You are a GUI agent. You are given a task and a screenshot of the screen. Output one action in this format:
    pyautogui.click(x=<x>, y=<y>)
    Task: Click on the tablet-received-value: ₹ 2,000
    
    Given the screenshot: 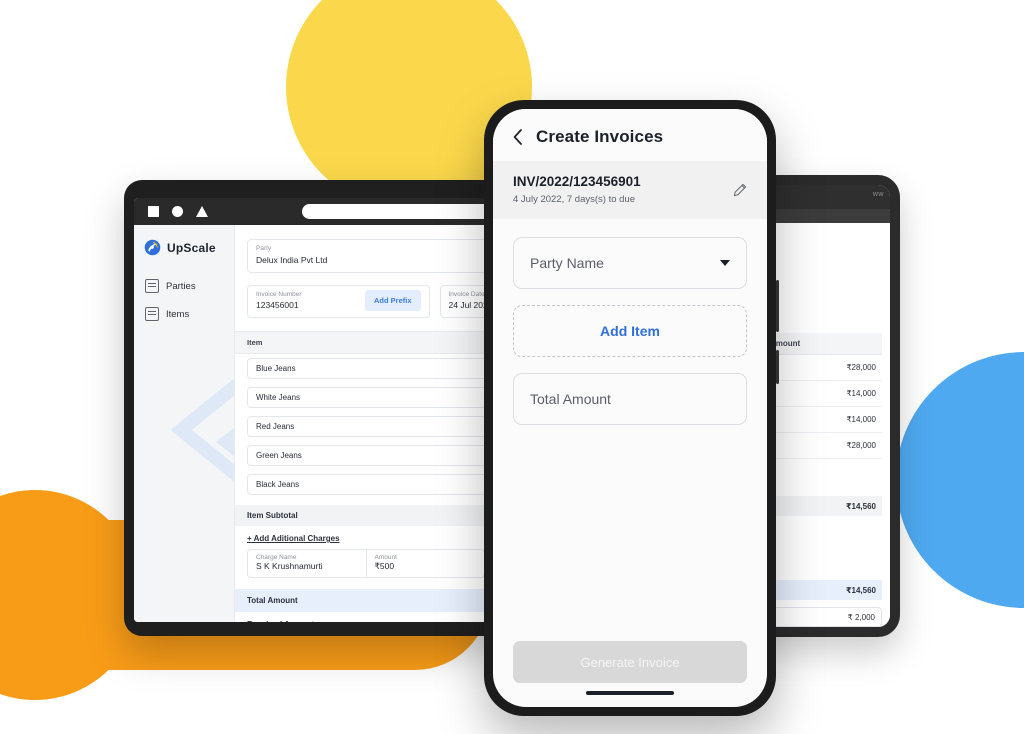 What is the action you would take?
    pyautogui.click(x=822, y=617)
    